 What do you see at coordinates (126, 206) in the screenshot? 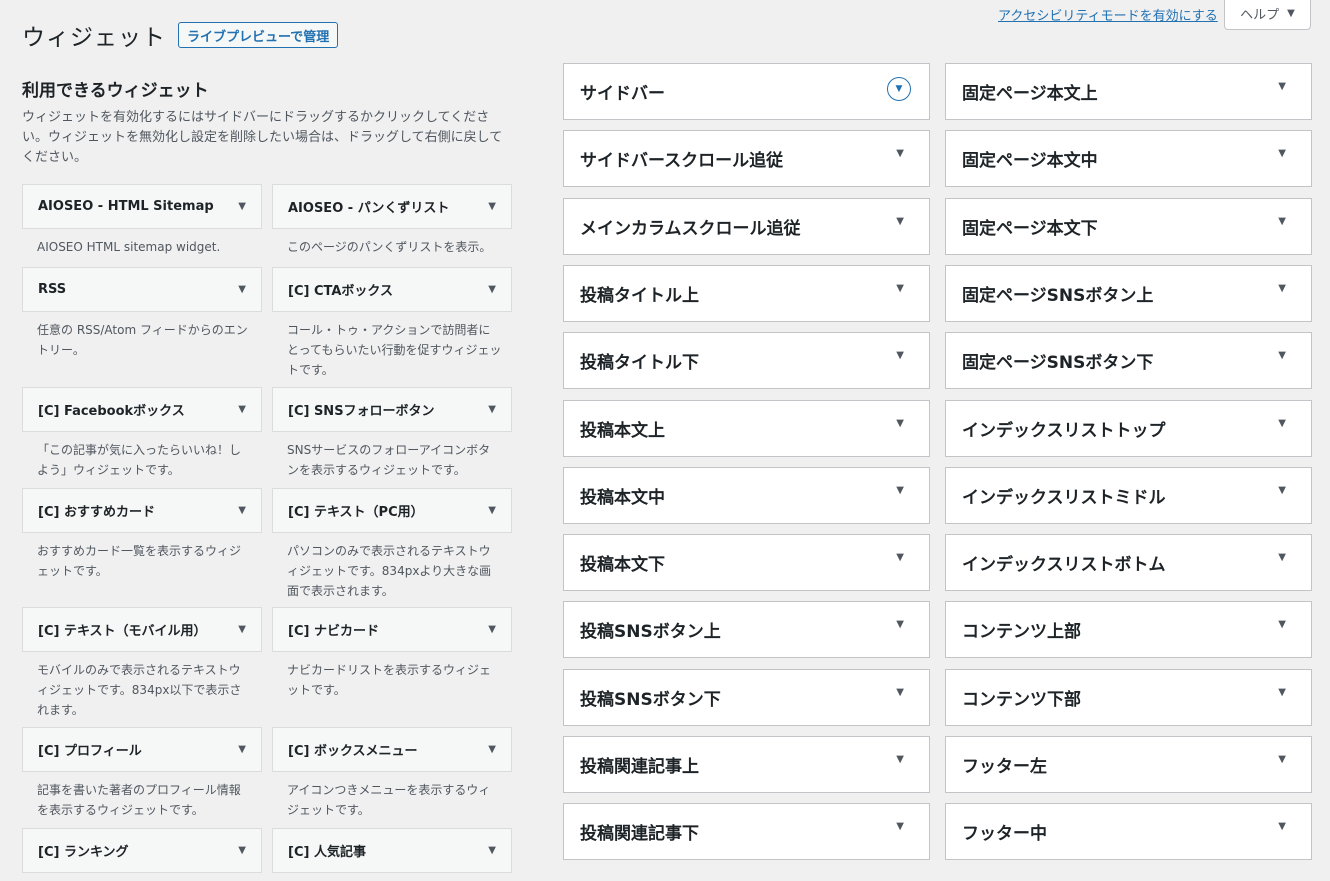
I see `widget-title: AIOSEO - HTML Sitemap` at bounding box center [126, 206].